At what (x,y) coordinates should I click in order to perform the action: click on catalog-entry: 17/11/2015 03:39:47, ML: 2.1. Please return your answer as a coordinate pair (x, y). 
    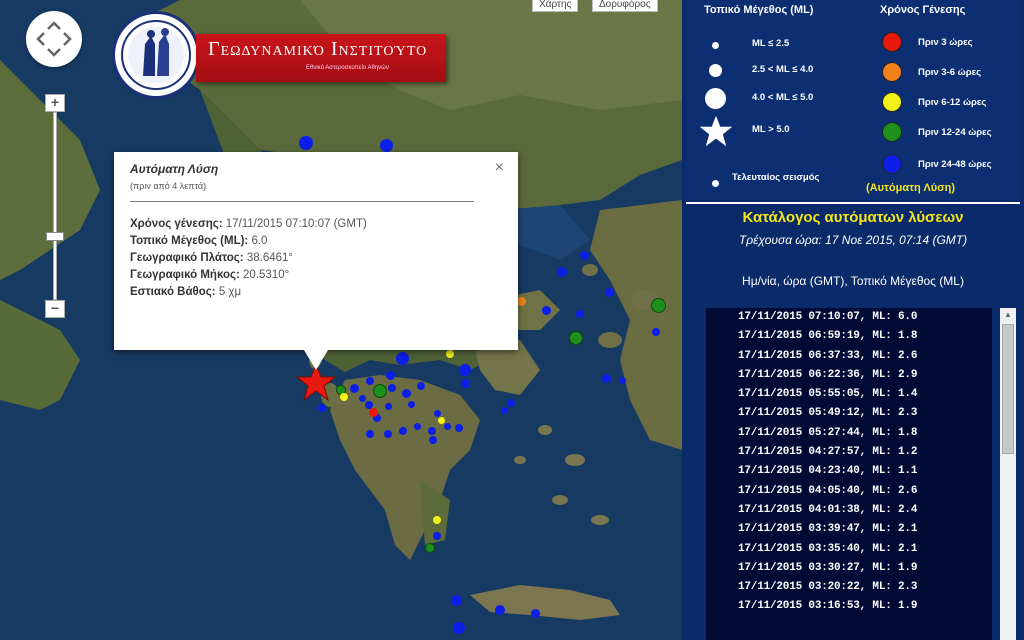
    Looking at the image, I should click on (849, 529).